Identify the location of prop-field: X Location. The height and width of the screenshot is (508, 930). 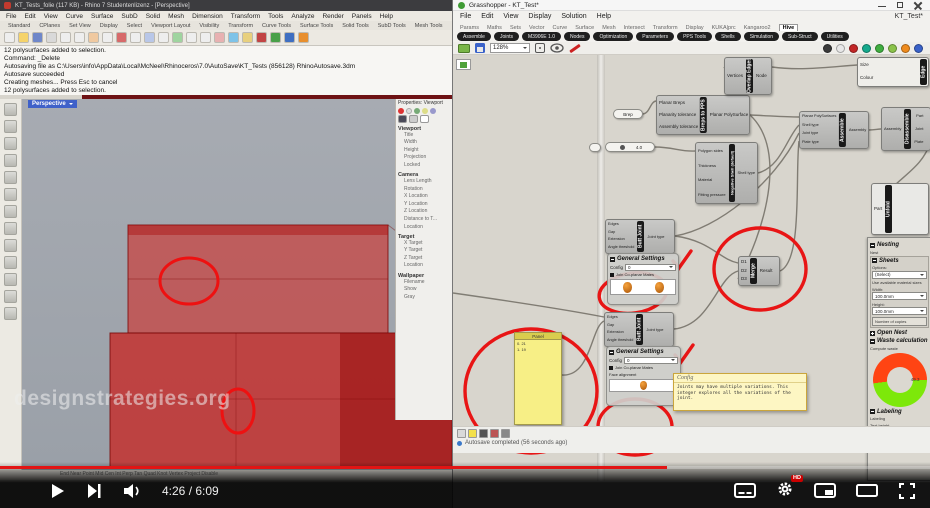
(424, 197).